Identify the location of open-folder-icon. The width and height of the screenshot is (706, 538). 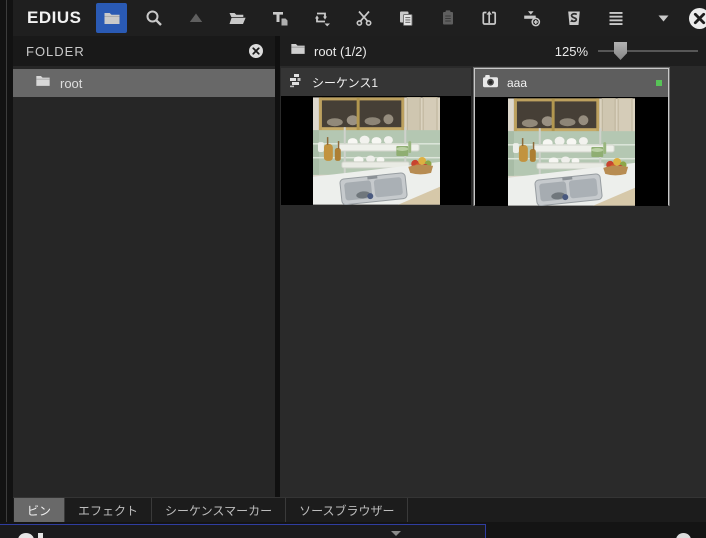
(237, 18).